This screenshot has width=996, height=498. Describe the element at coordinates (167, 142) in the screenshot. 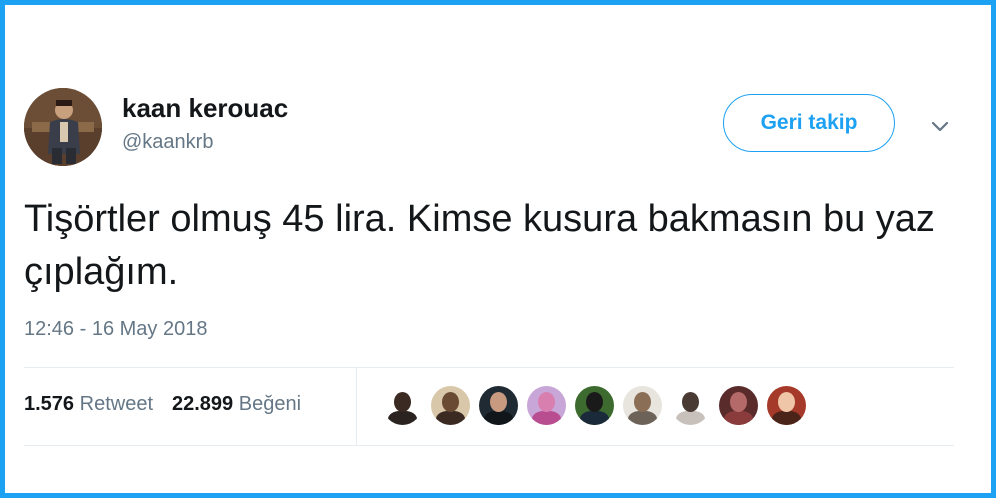

I see `user-handle: @kaankrb` at that location.